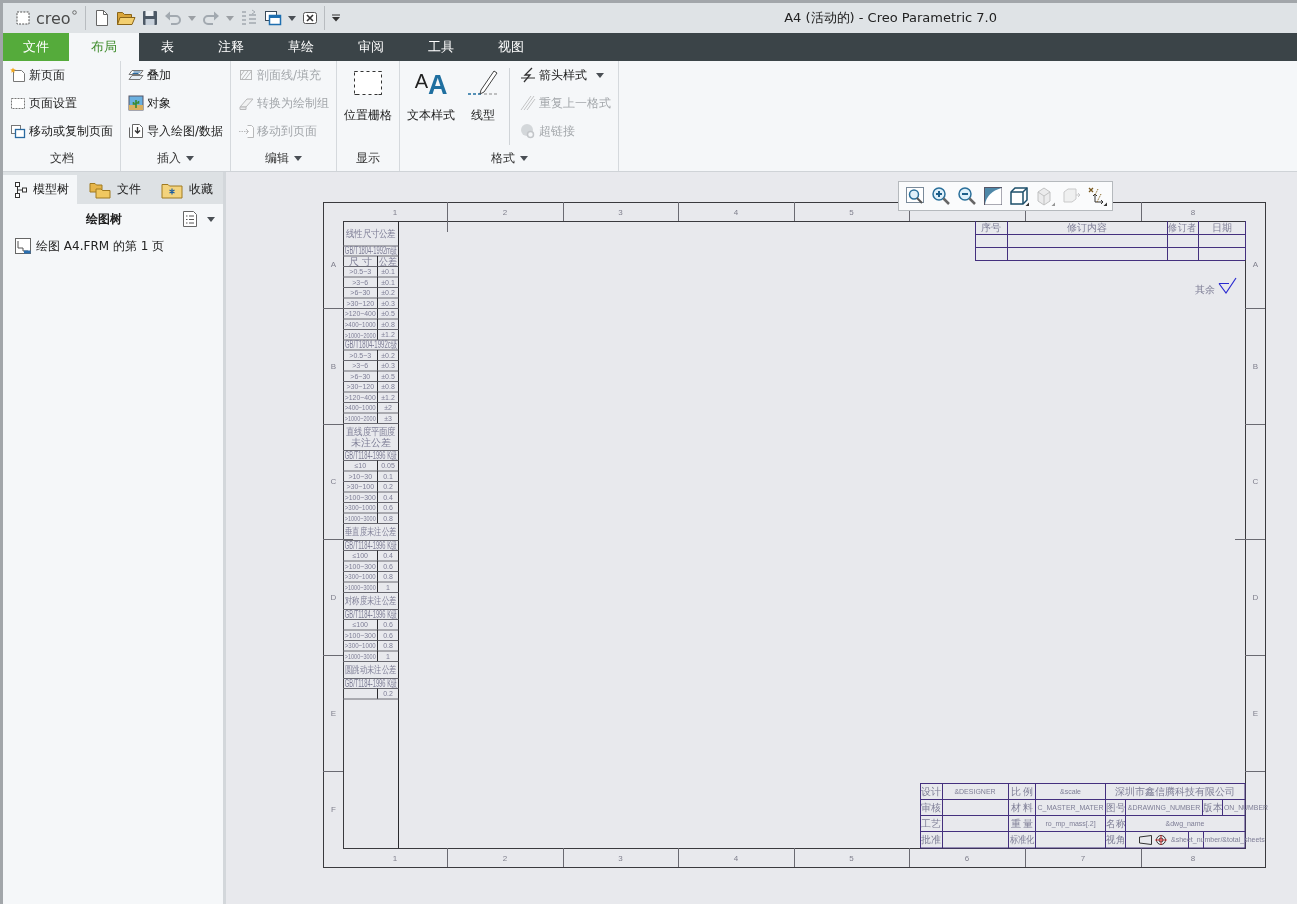 The width and height of the screenshot is (1297, 904). I want to click on zone-label: C, so click(1255, 481).